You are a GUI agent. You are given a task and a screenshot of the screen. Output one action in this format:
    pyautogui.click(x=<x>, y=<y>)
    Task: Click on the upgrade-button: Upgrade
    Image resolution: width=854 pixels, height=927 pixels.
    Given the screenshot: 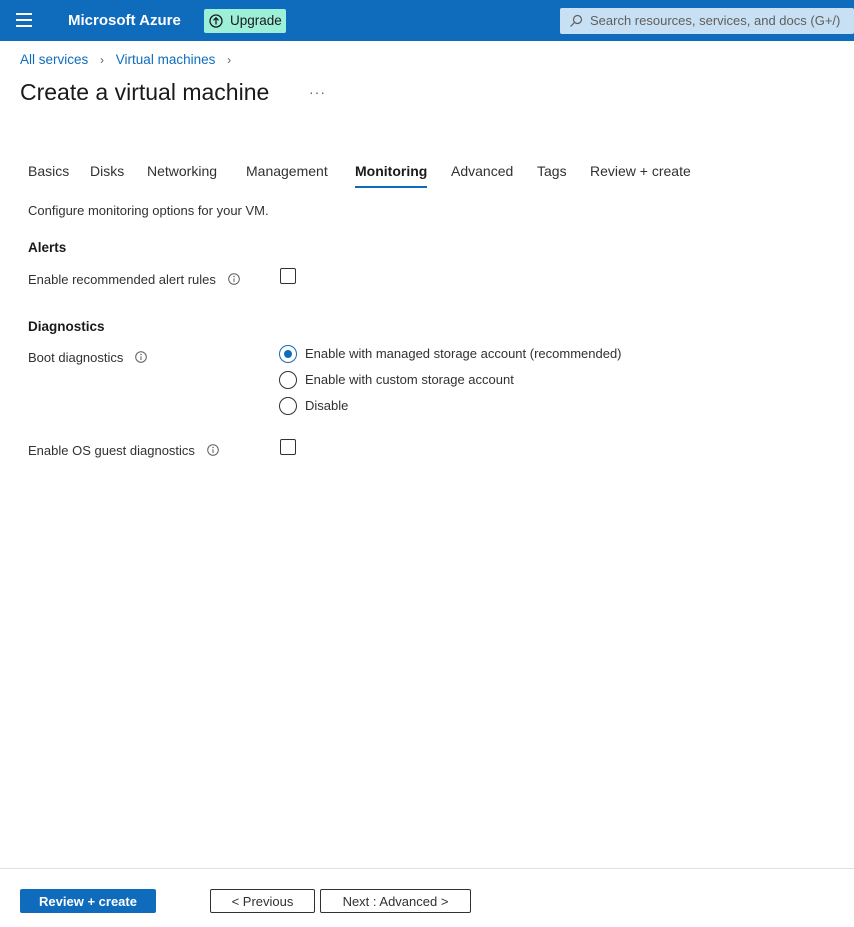 What is the action you would take?
    pyautogui.click(x=245, y=21)
    